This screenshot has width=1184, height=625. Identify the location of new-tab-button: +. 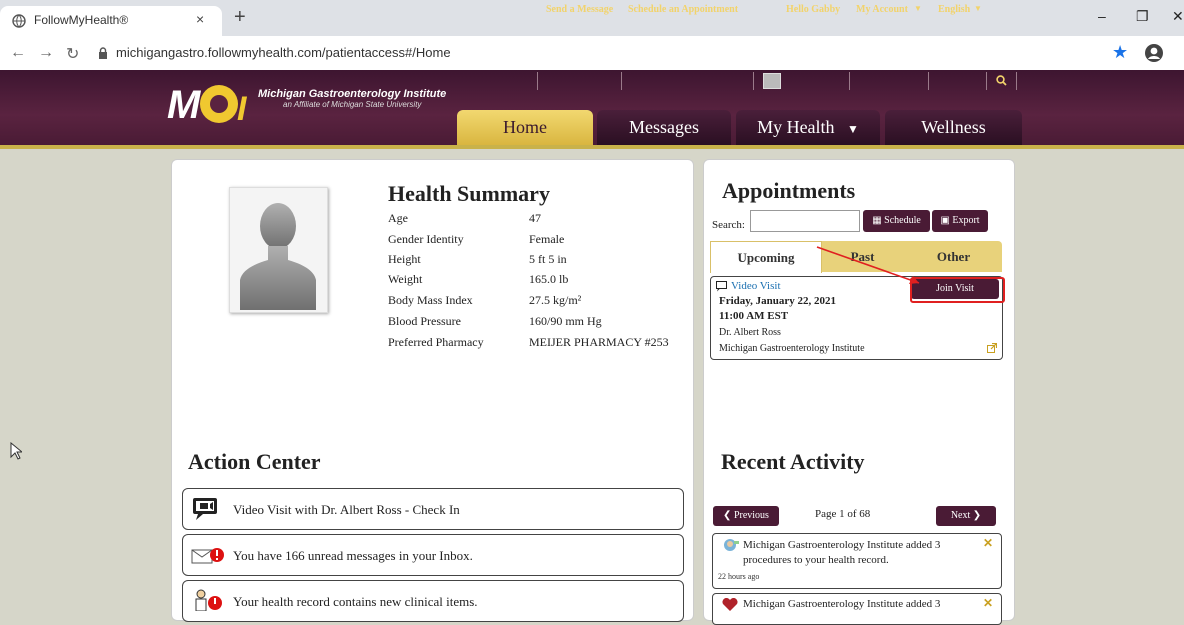
(240, 17).